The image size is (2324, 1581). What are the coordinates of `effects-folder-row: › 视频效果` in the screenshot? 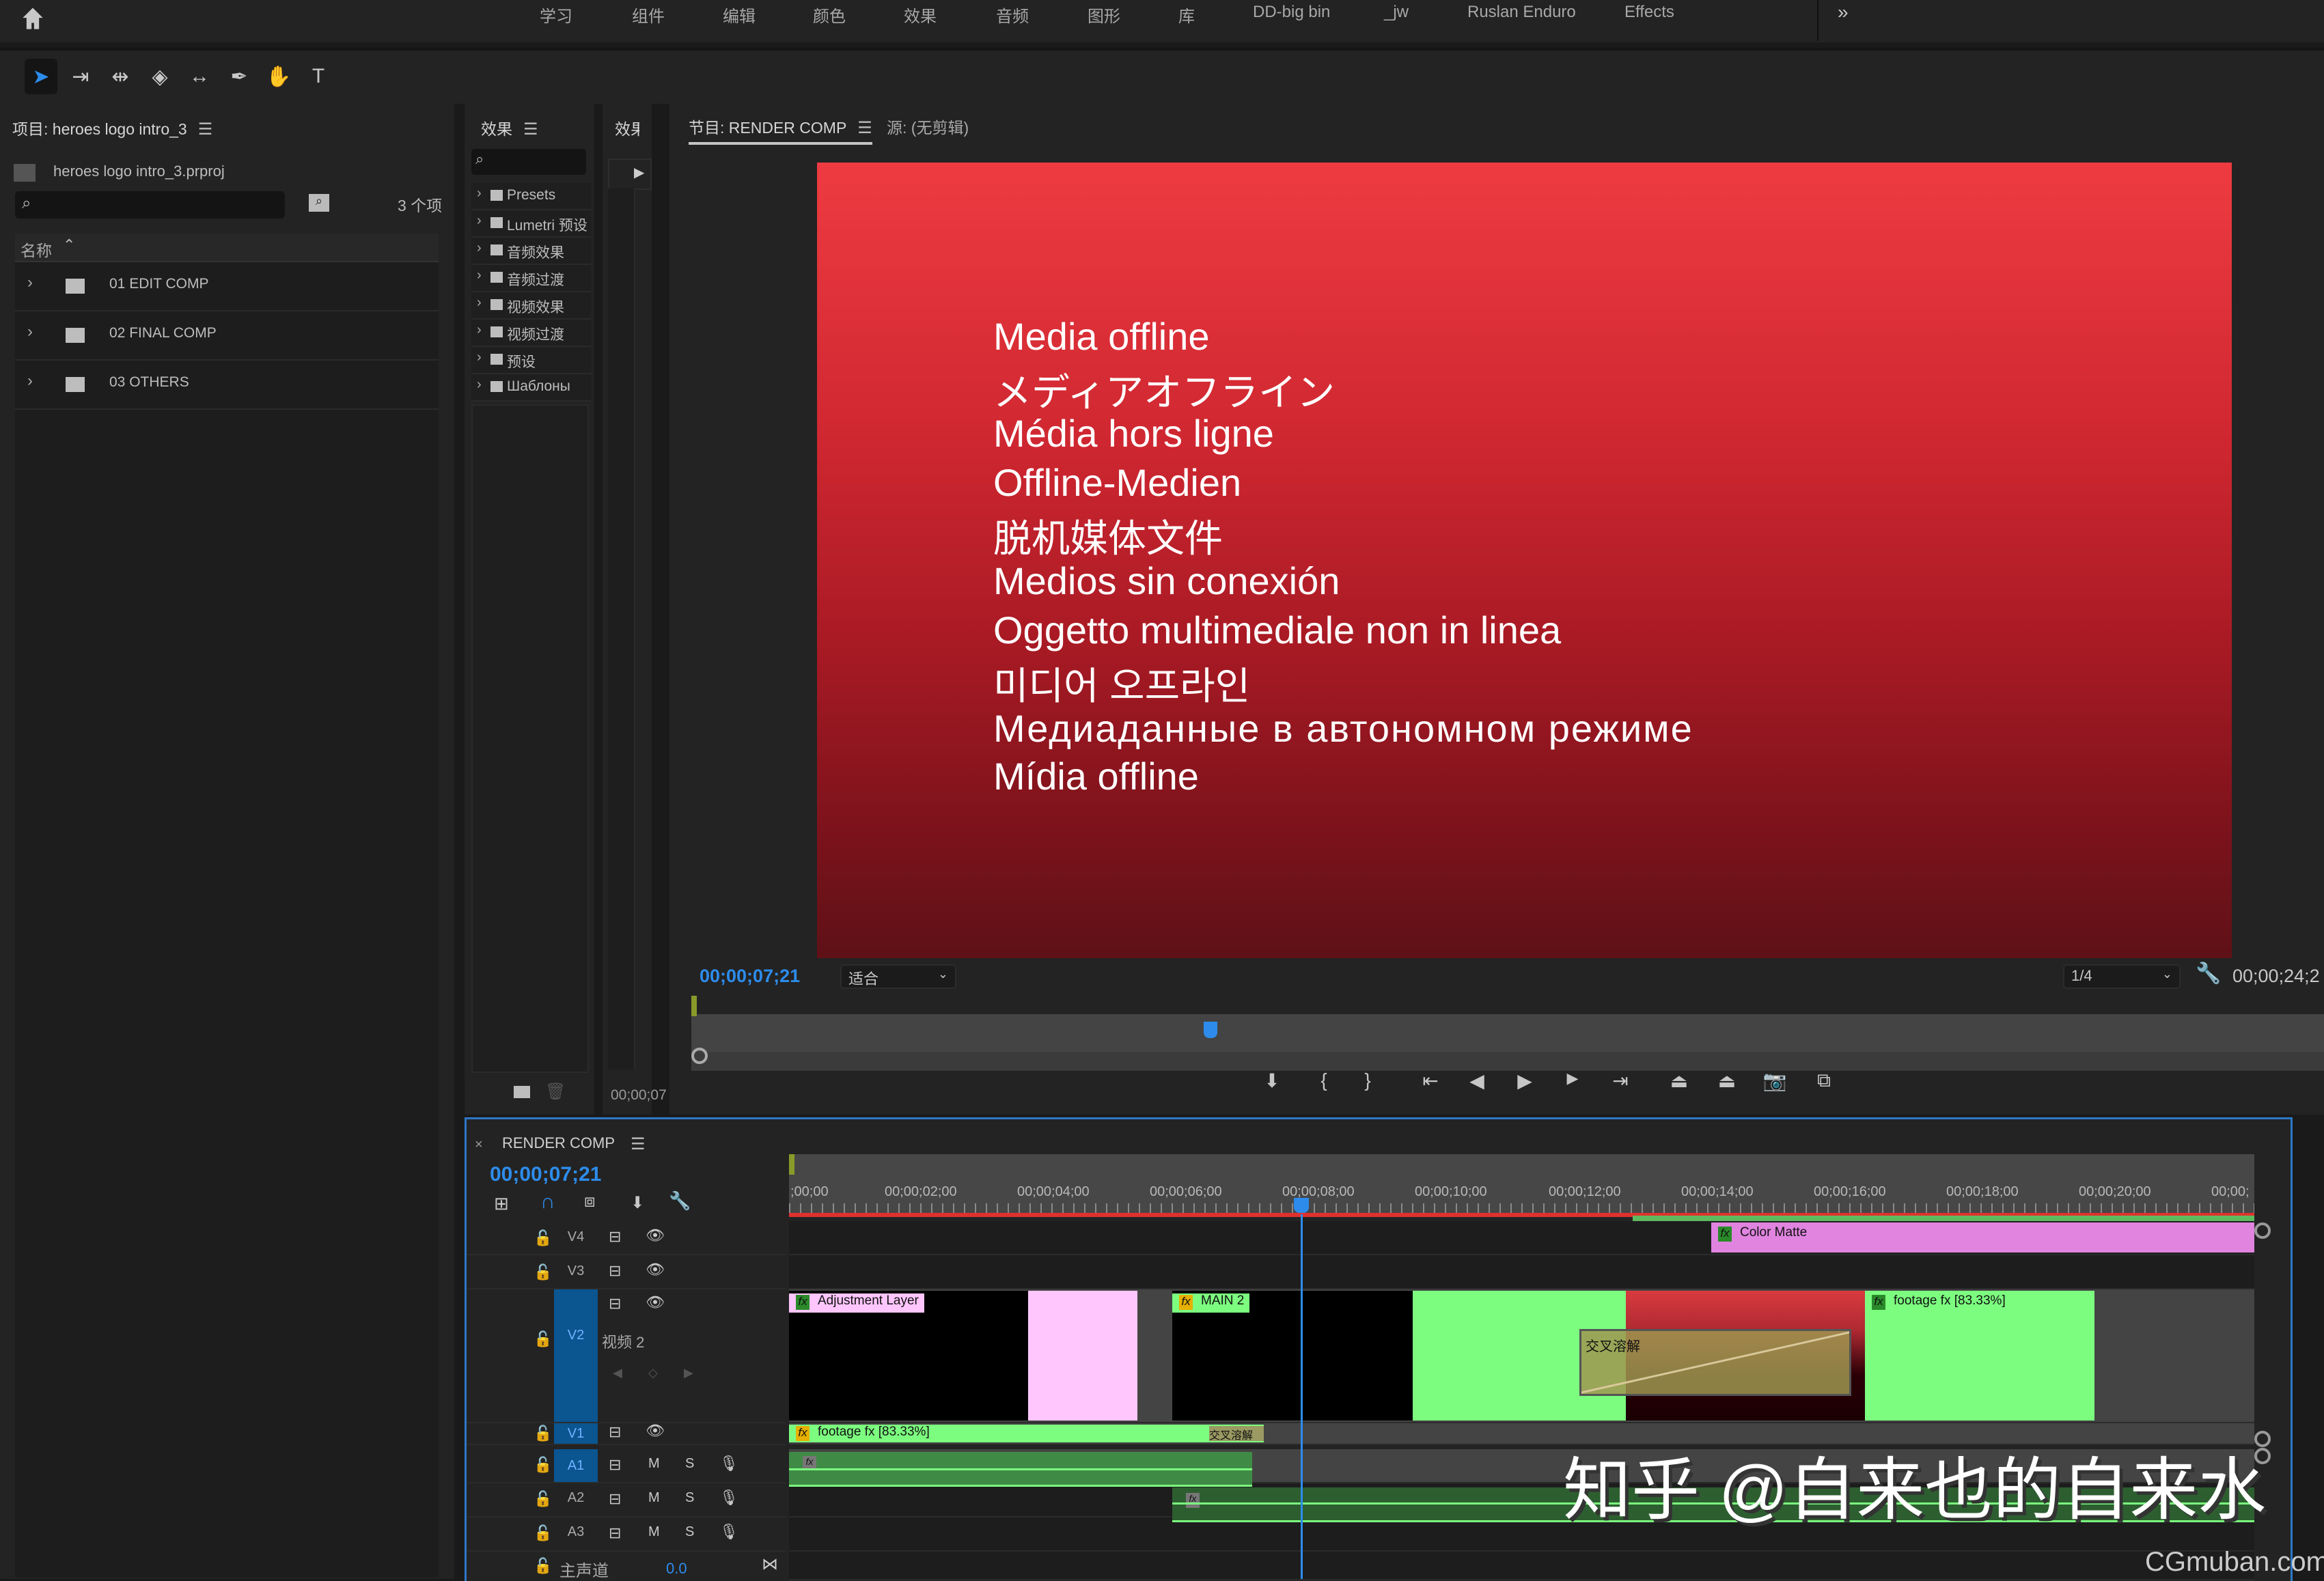 It's located at (531, 306).